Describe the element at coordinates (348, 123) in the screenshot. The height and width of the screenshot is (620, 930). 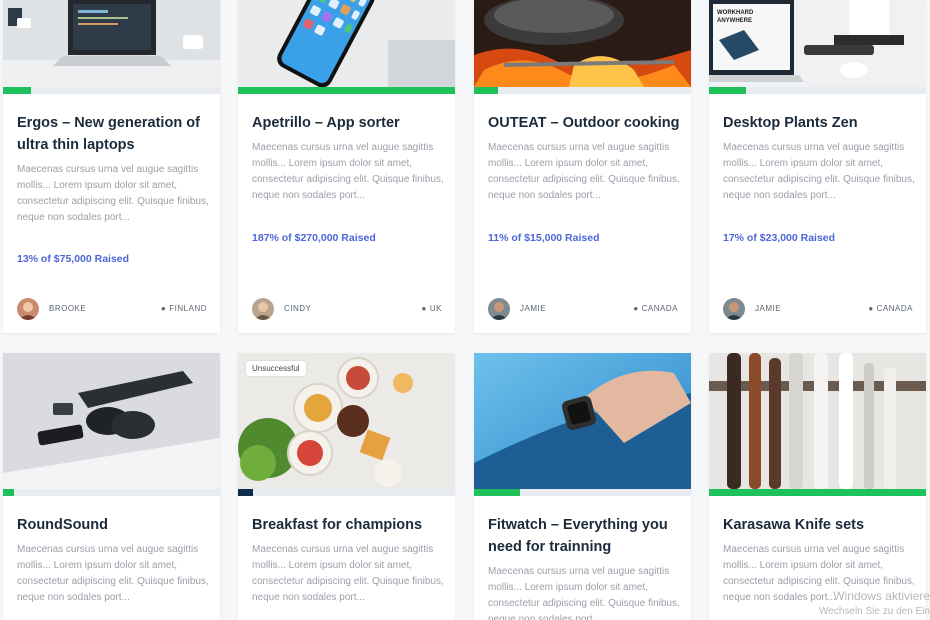
I see `card-title: Apetrillo – App sorter` at that location.